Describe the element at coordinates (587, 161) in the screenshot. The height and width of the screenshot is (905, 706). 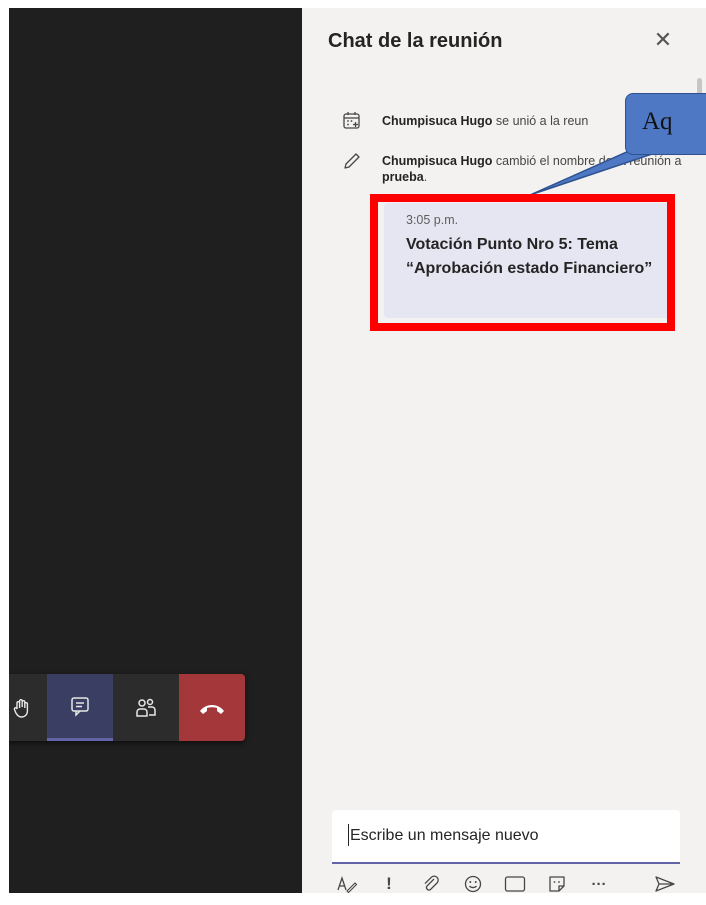
I see `event-description: cambió el nombre de la reunión a` at that location.